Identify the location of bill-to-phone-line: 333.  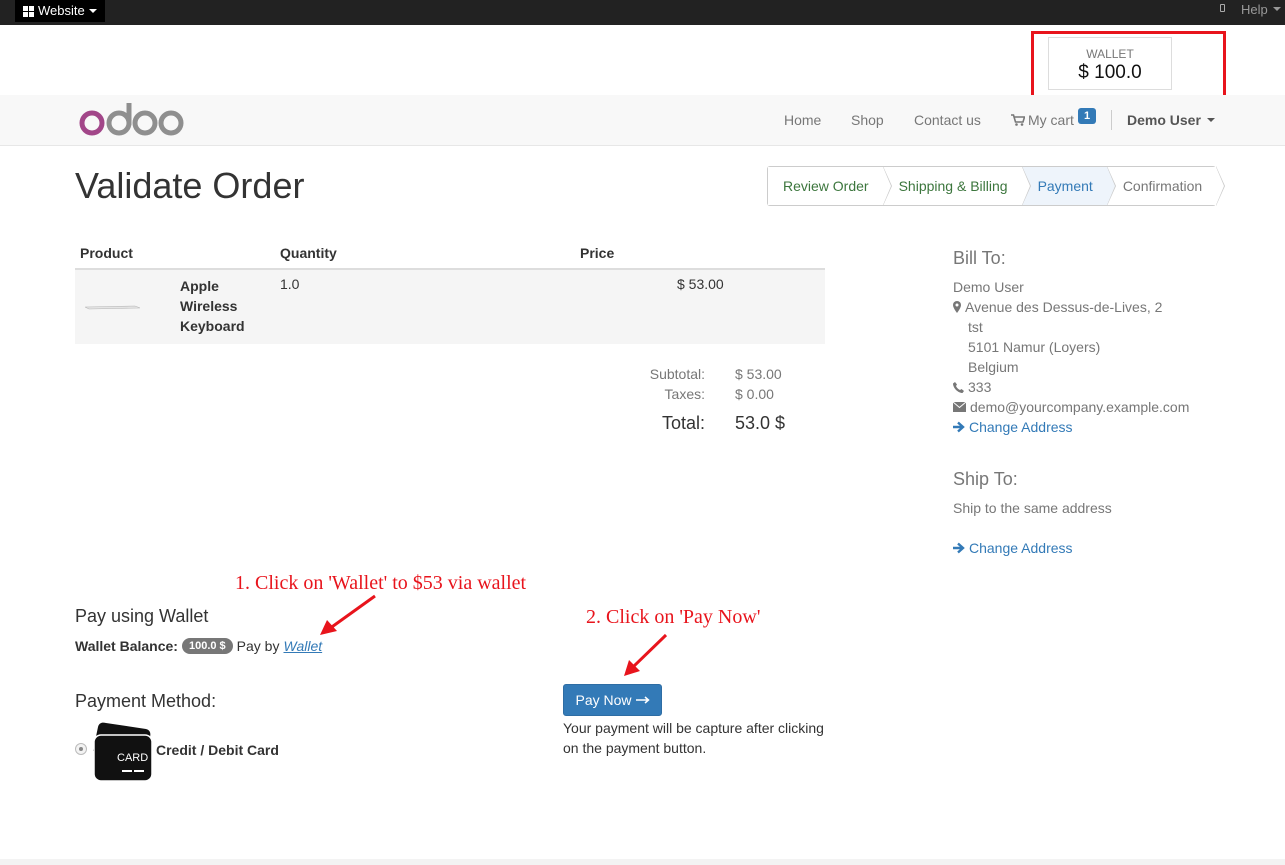
(972, 387).